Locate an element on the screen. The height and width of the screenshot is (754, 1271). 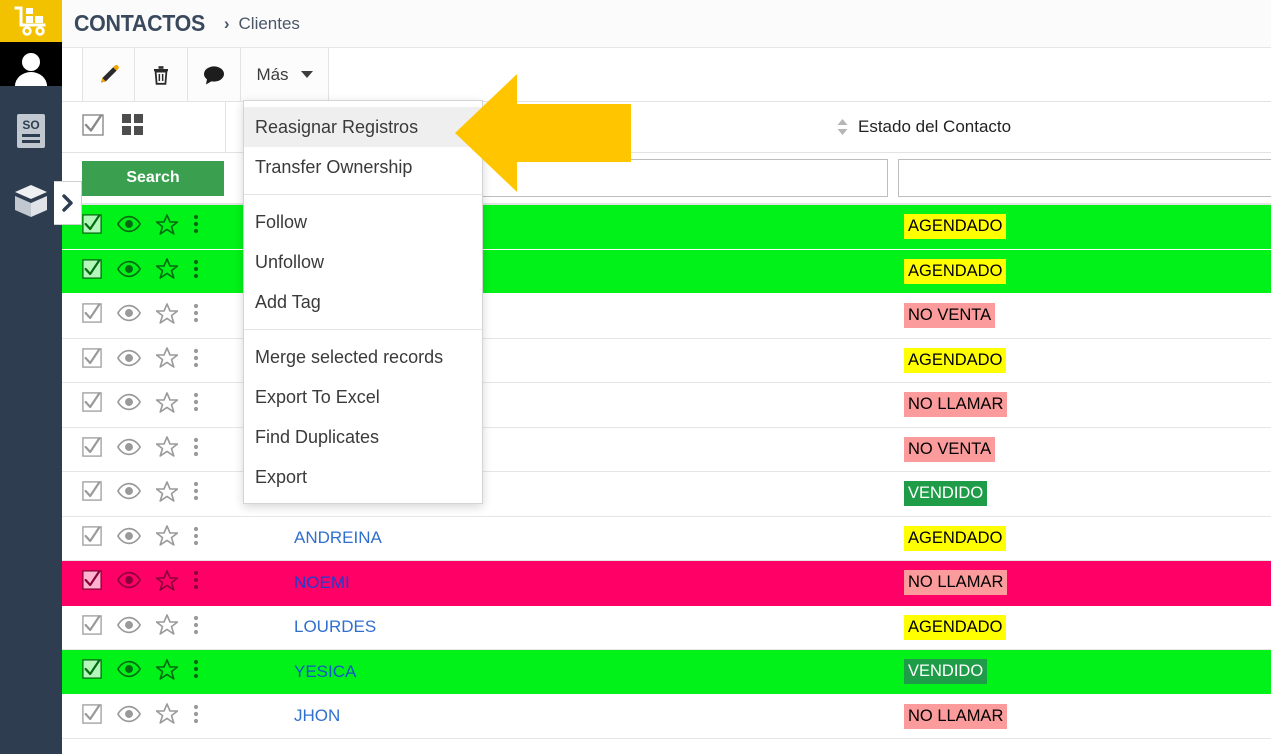
menu-item: Merge selected records is located at coordinates (363, 357).